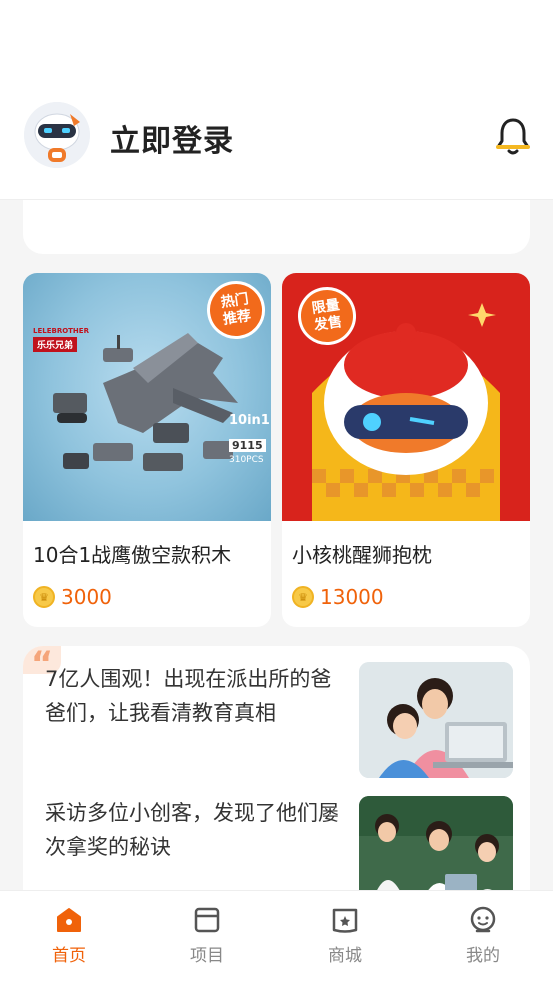  Describe the element at coordinates (362, 555) in the screenshot. I see `product-name: 小核桃醒狮抱枕` at that location.